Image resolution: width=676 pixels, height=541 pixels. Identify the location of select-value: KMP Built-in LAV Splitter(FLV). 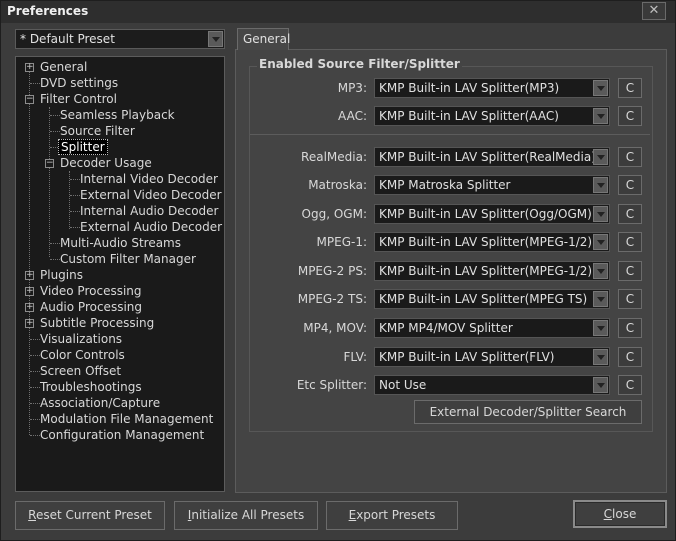
(467, 357).